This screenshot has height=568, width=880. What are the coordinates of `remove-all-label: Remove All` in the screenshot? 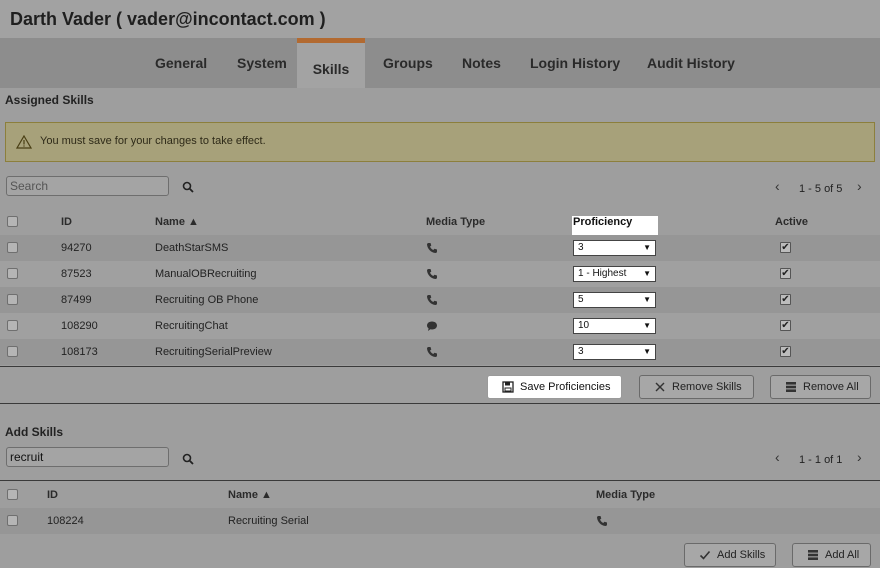 It's located at (831, 387).